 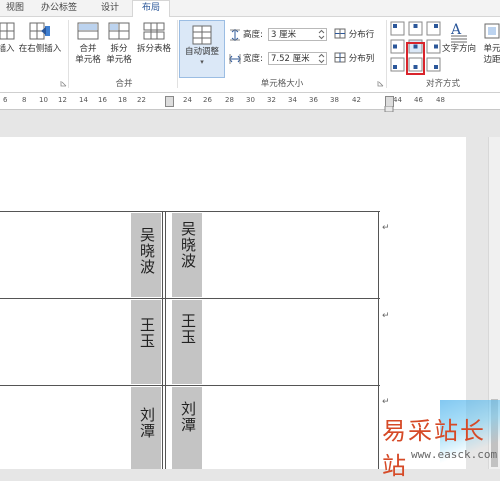 What do you see at coordinates (418, 100) in the screenshot?
I see `ruler-number: 46` at bounding box center [418, 100].